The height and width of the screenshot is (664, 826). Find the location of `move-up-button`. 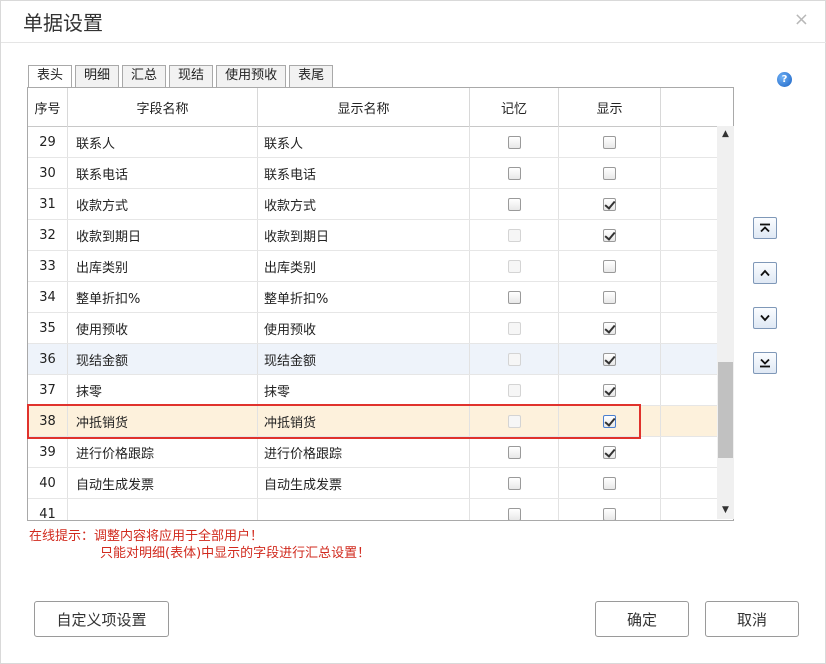

move-up-button is located at coordinates (765, 273).